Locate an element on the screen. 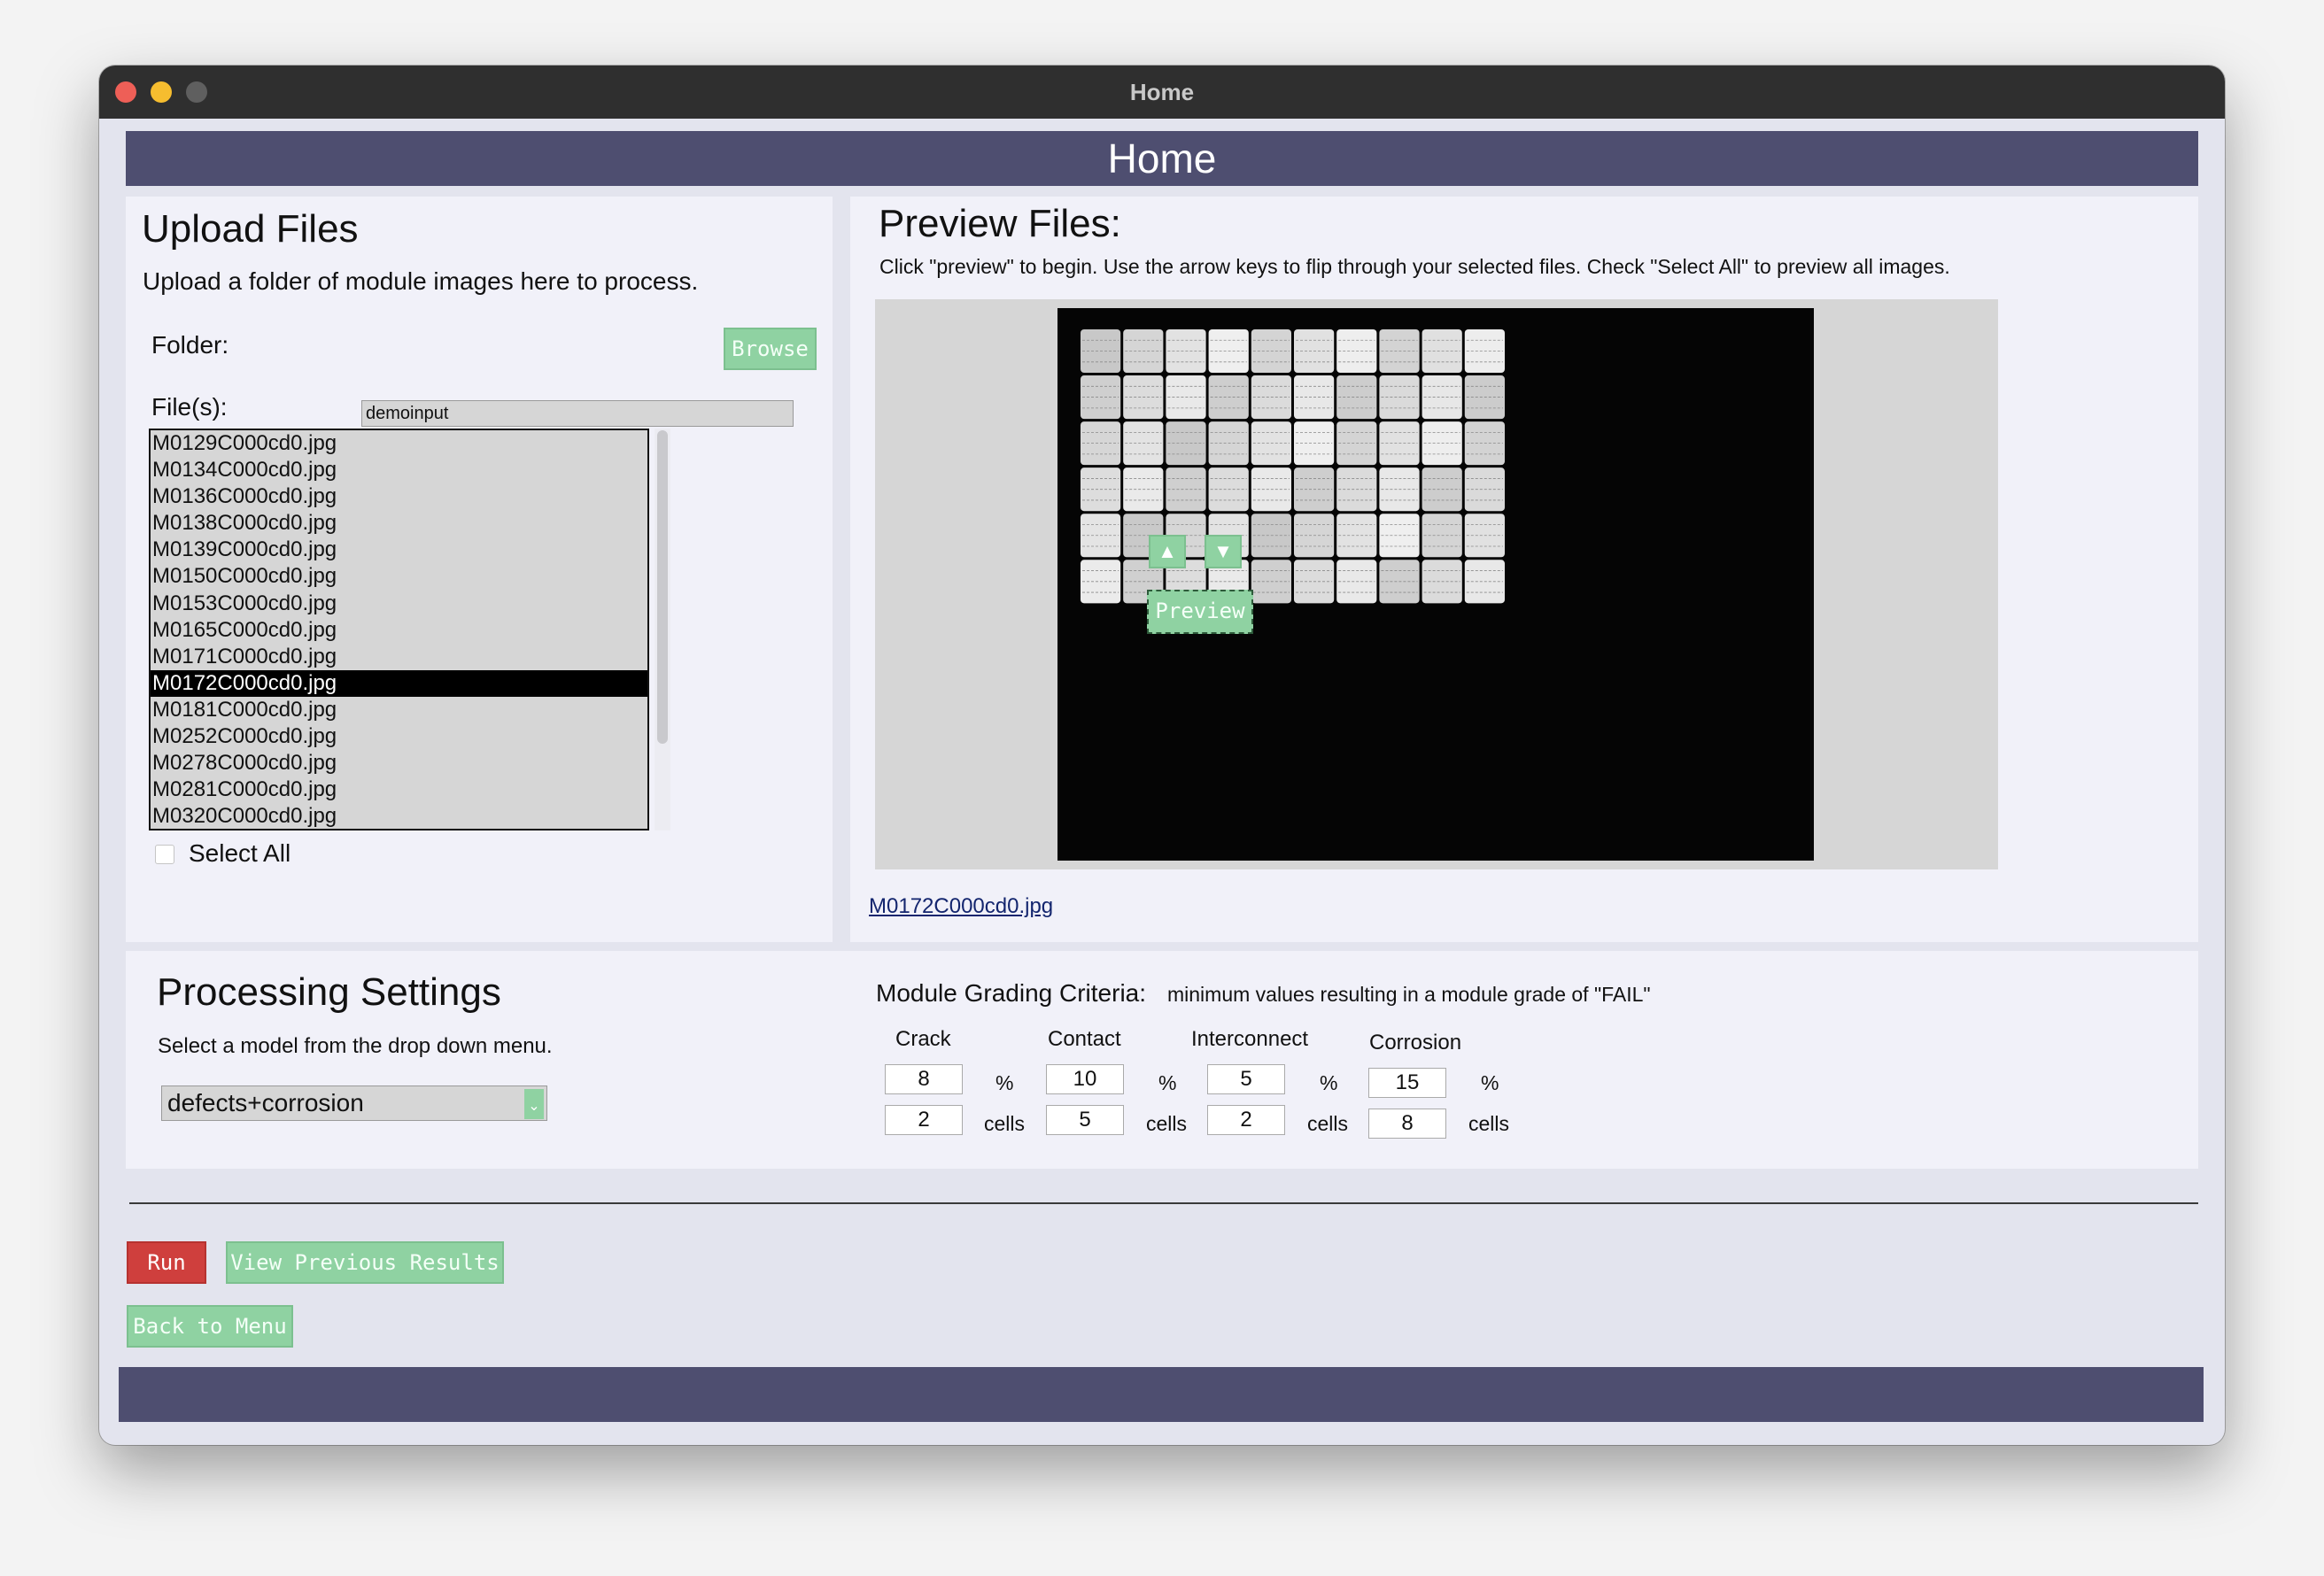 The image size is (2324, 1576). folder-label: Folder: is located at coordinates (190, 345).